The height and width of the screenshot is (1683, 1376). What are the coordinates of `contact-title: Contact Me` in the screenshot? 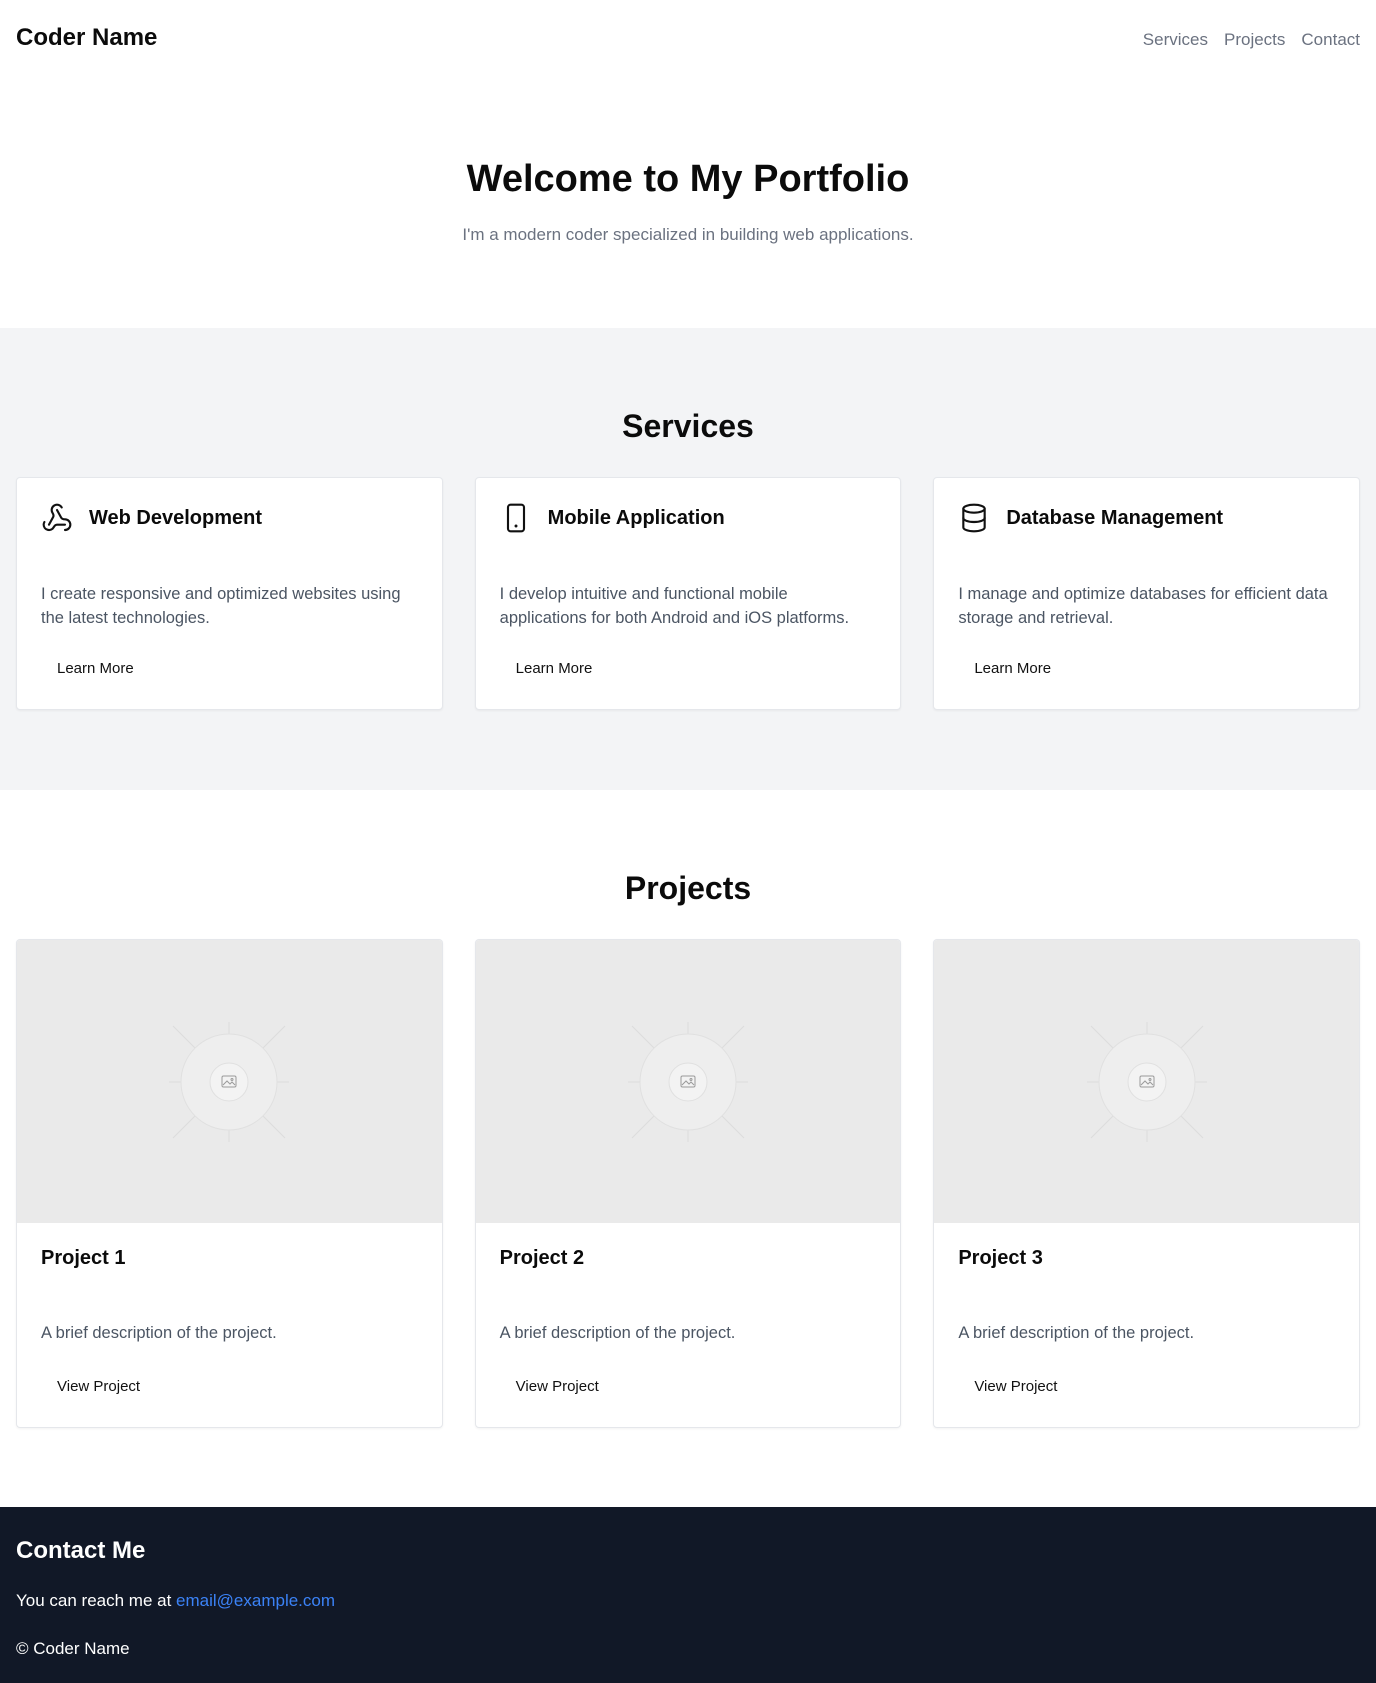 It's located at (81, 1550).